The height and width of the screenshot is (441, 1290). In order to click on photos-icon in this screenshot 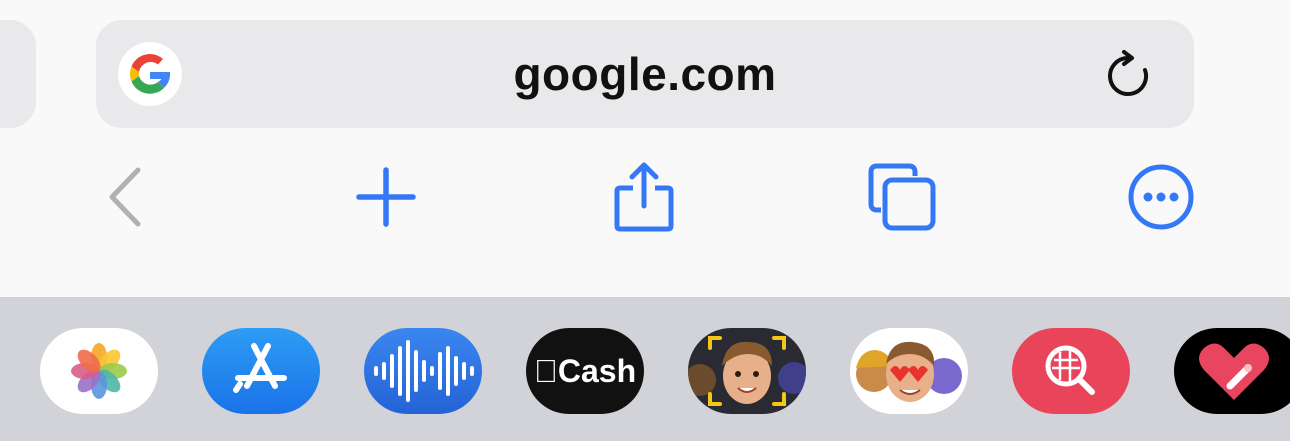, I will do `click(99, 371)`.